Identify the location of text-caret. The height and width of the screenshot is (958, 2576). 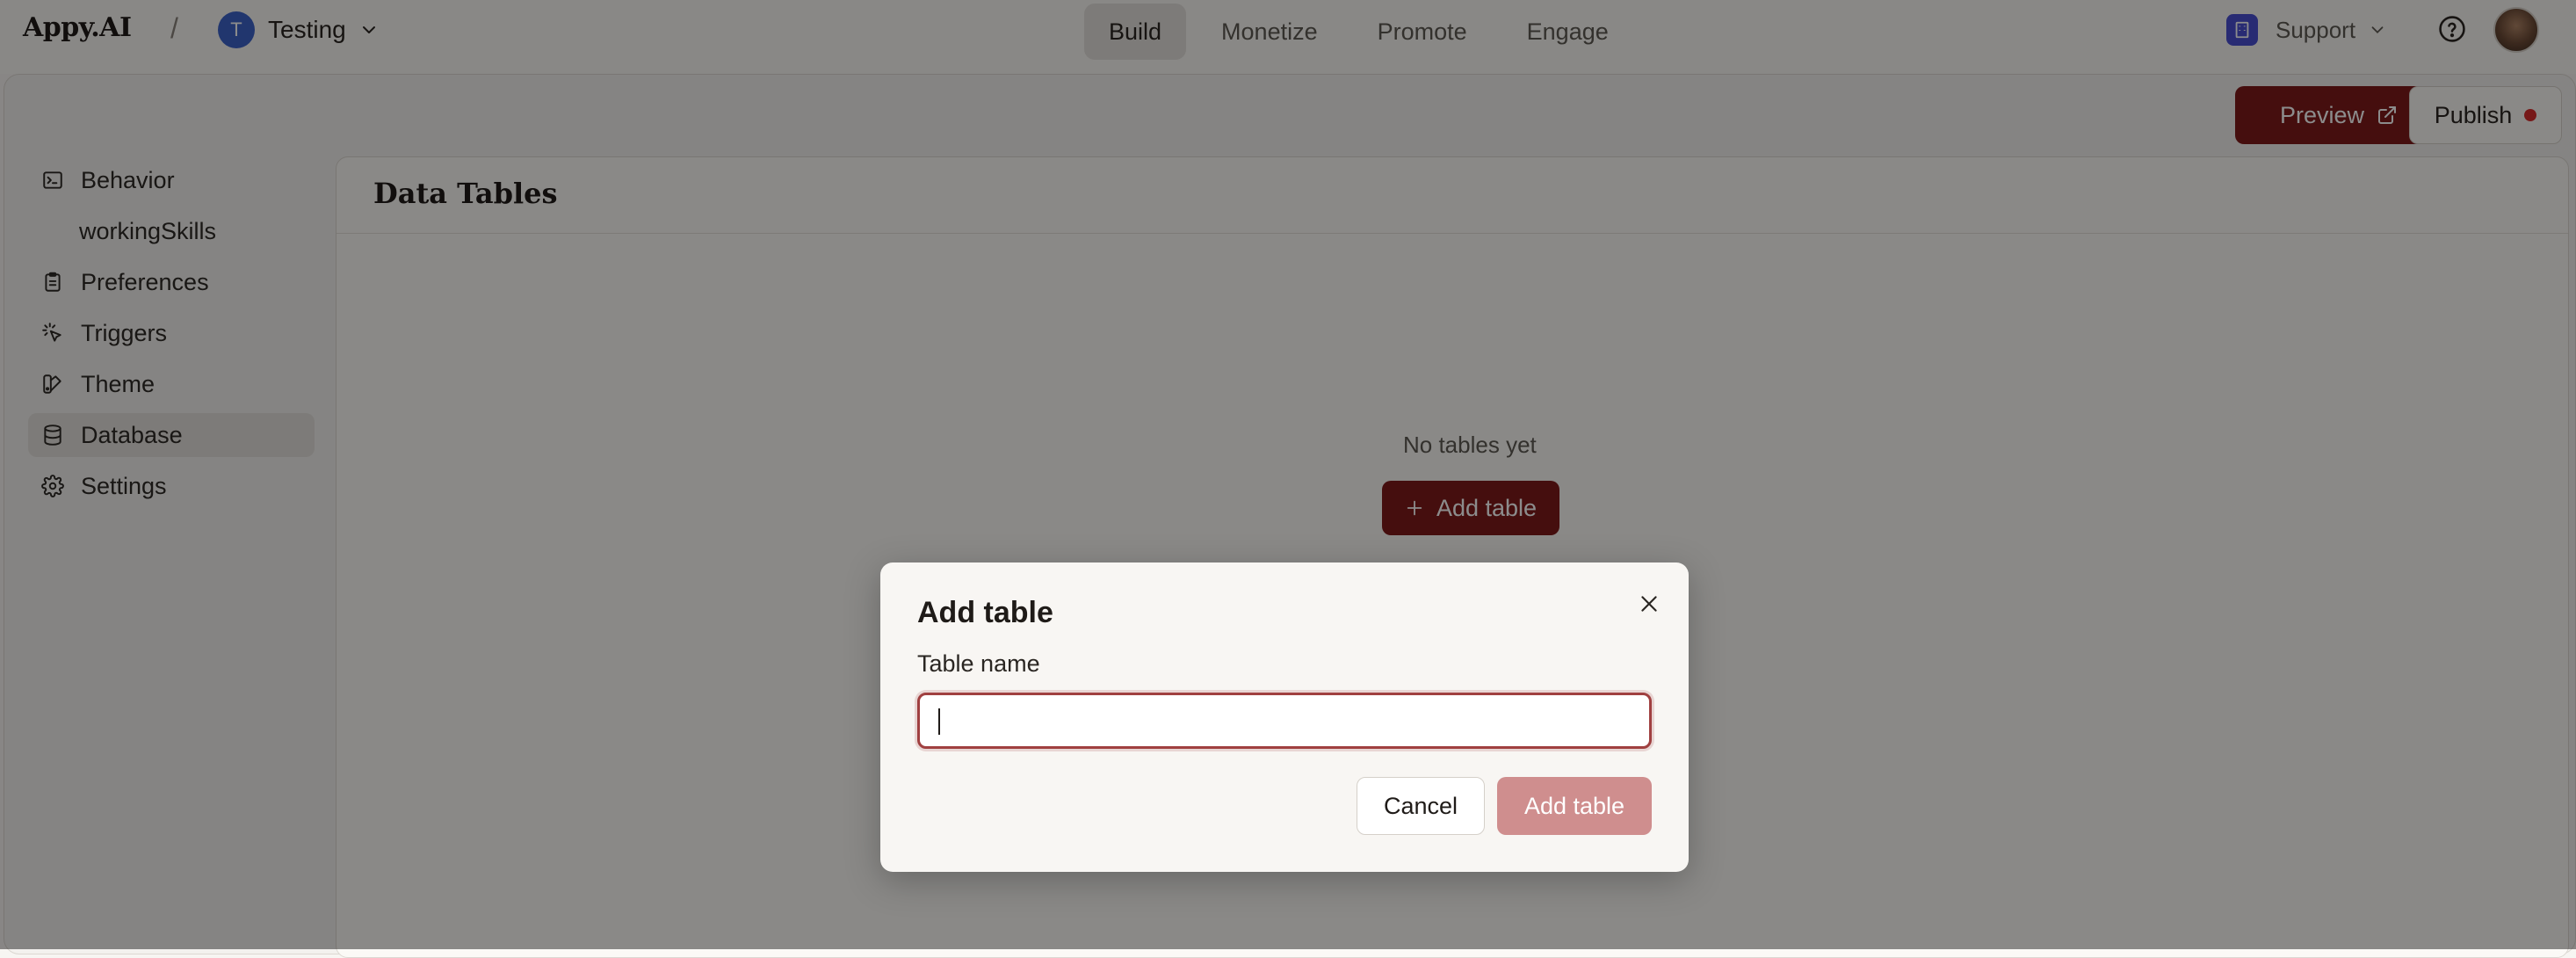
(939, 721).